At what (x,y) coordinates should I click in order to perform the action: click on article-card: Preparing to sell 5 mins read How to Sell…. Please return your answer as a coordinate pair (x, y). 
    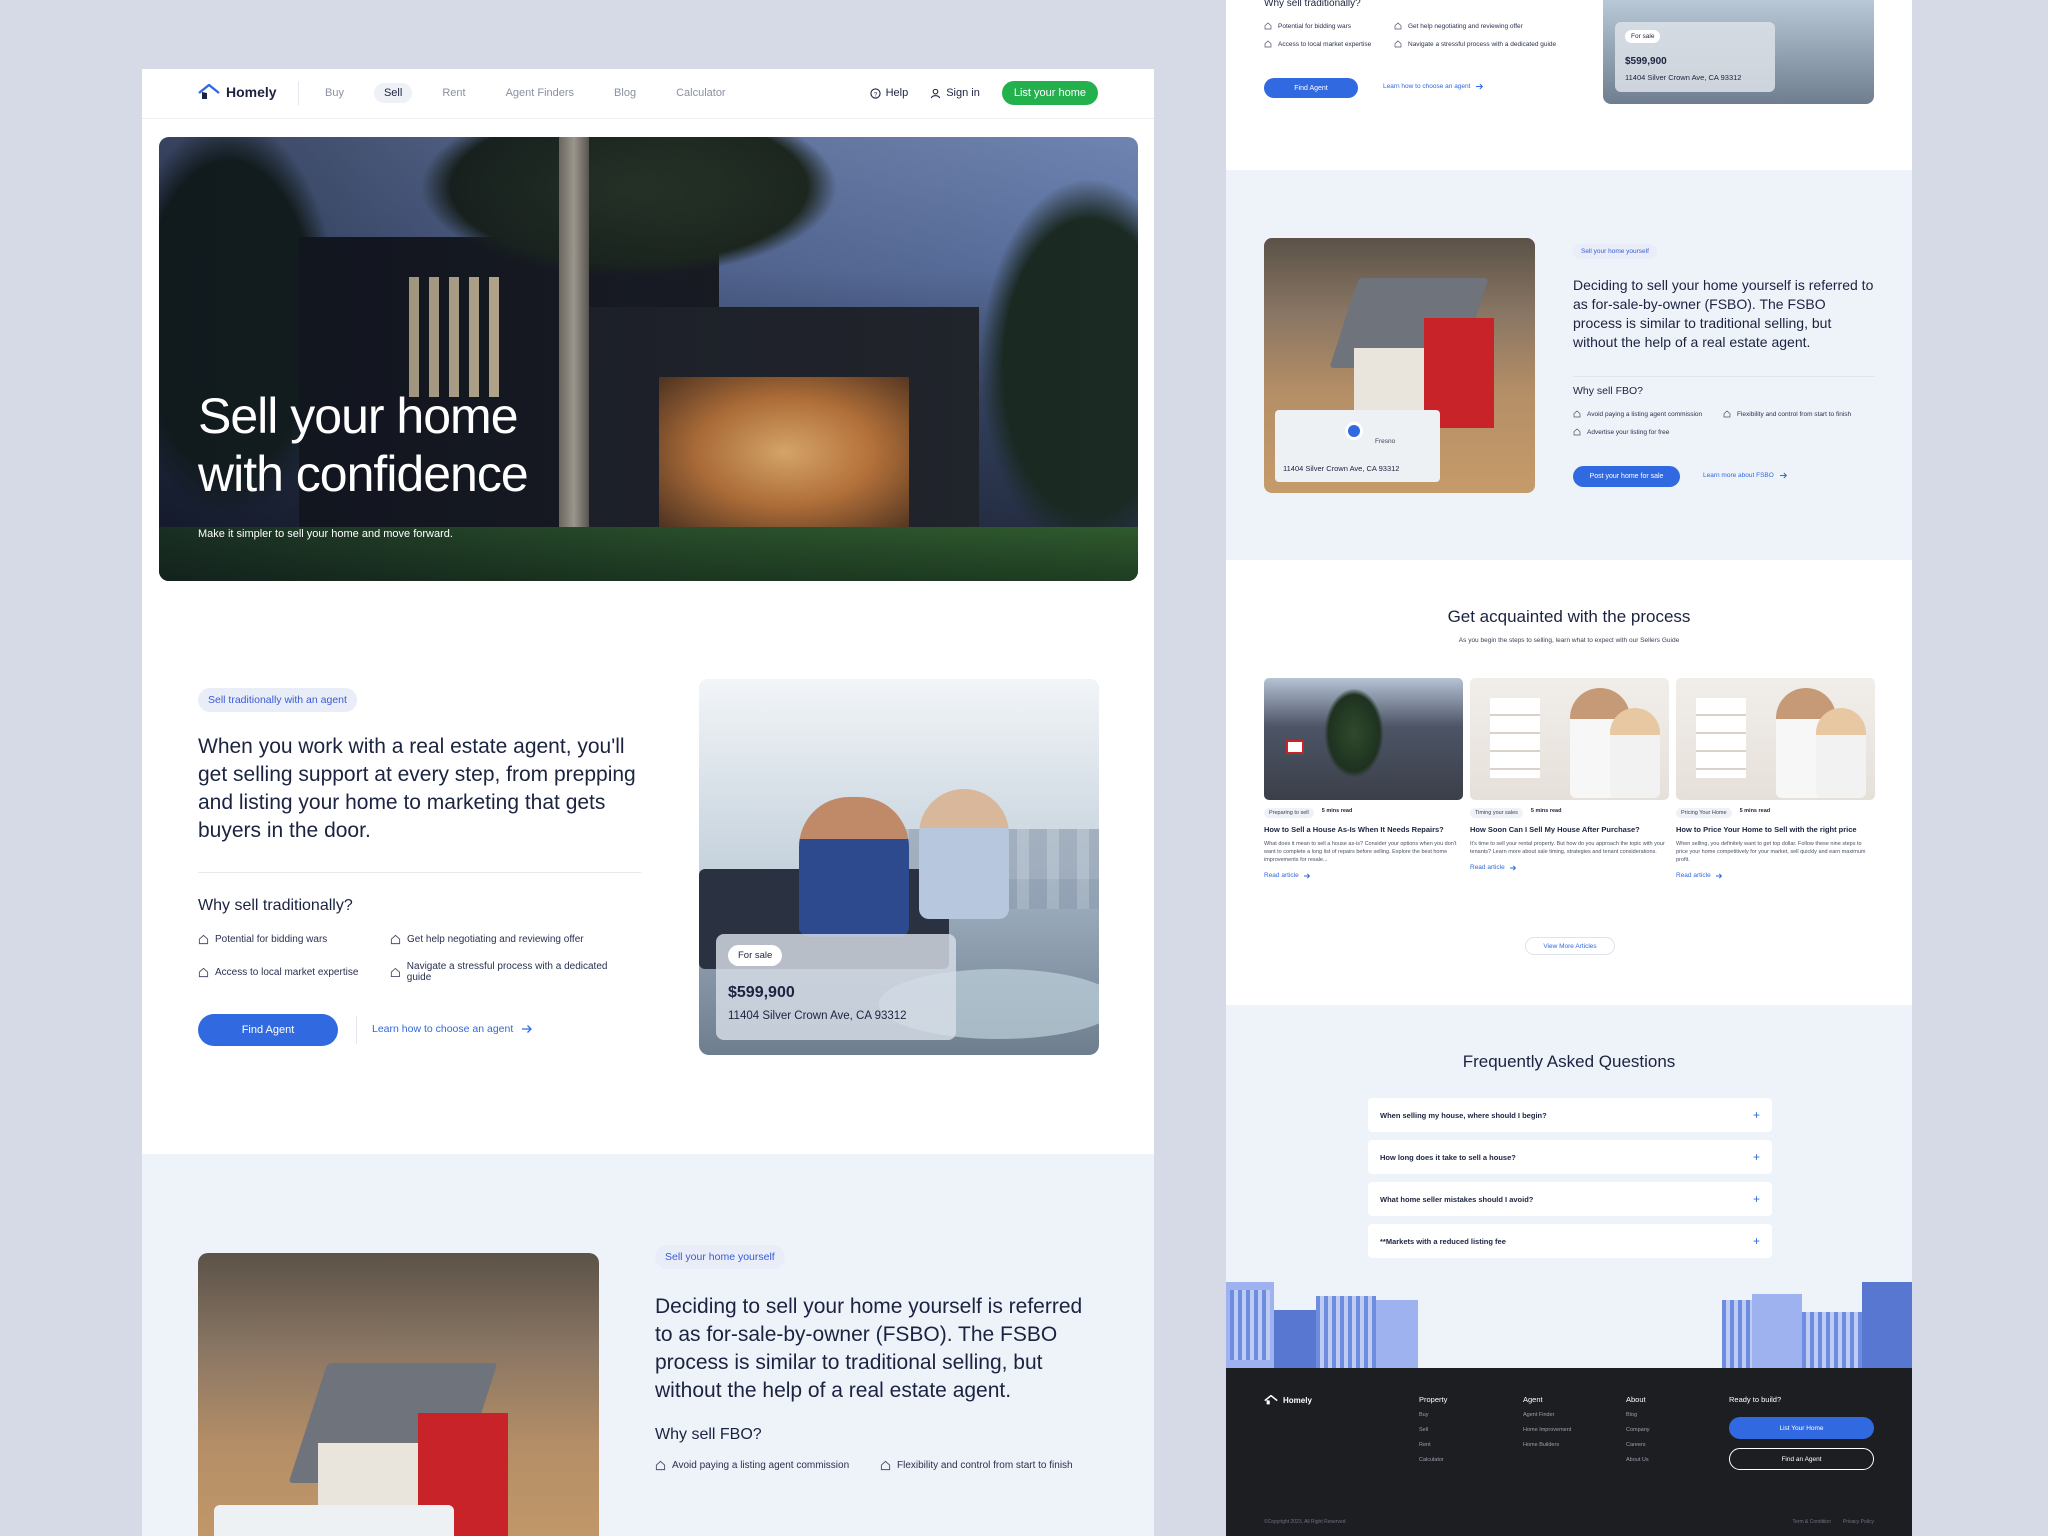
    Looking at the image, I should click on (1363, 778).